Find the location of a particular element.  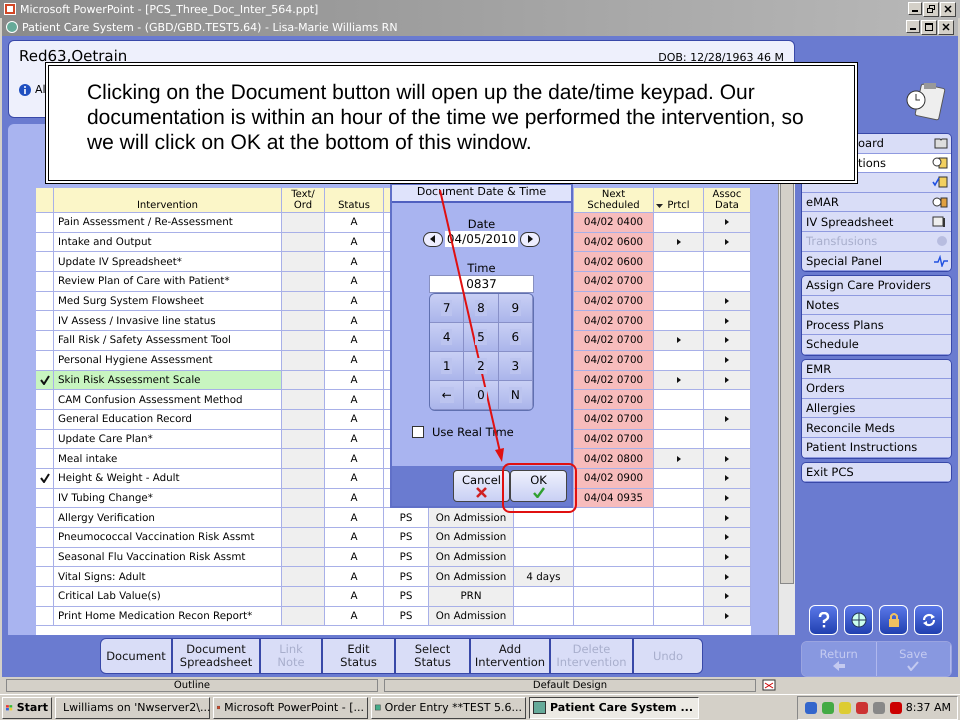

dialog-button: Cancel is located at coordinates (481, 486).